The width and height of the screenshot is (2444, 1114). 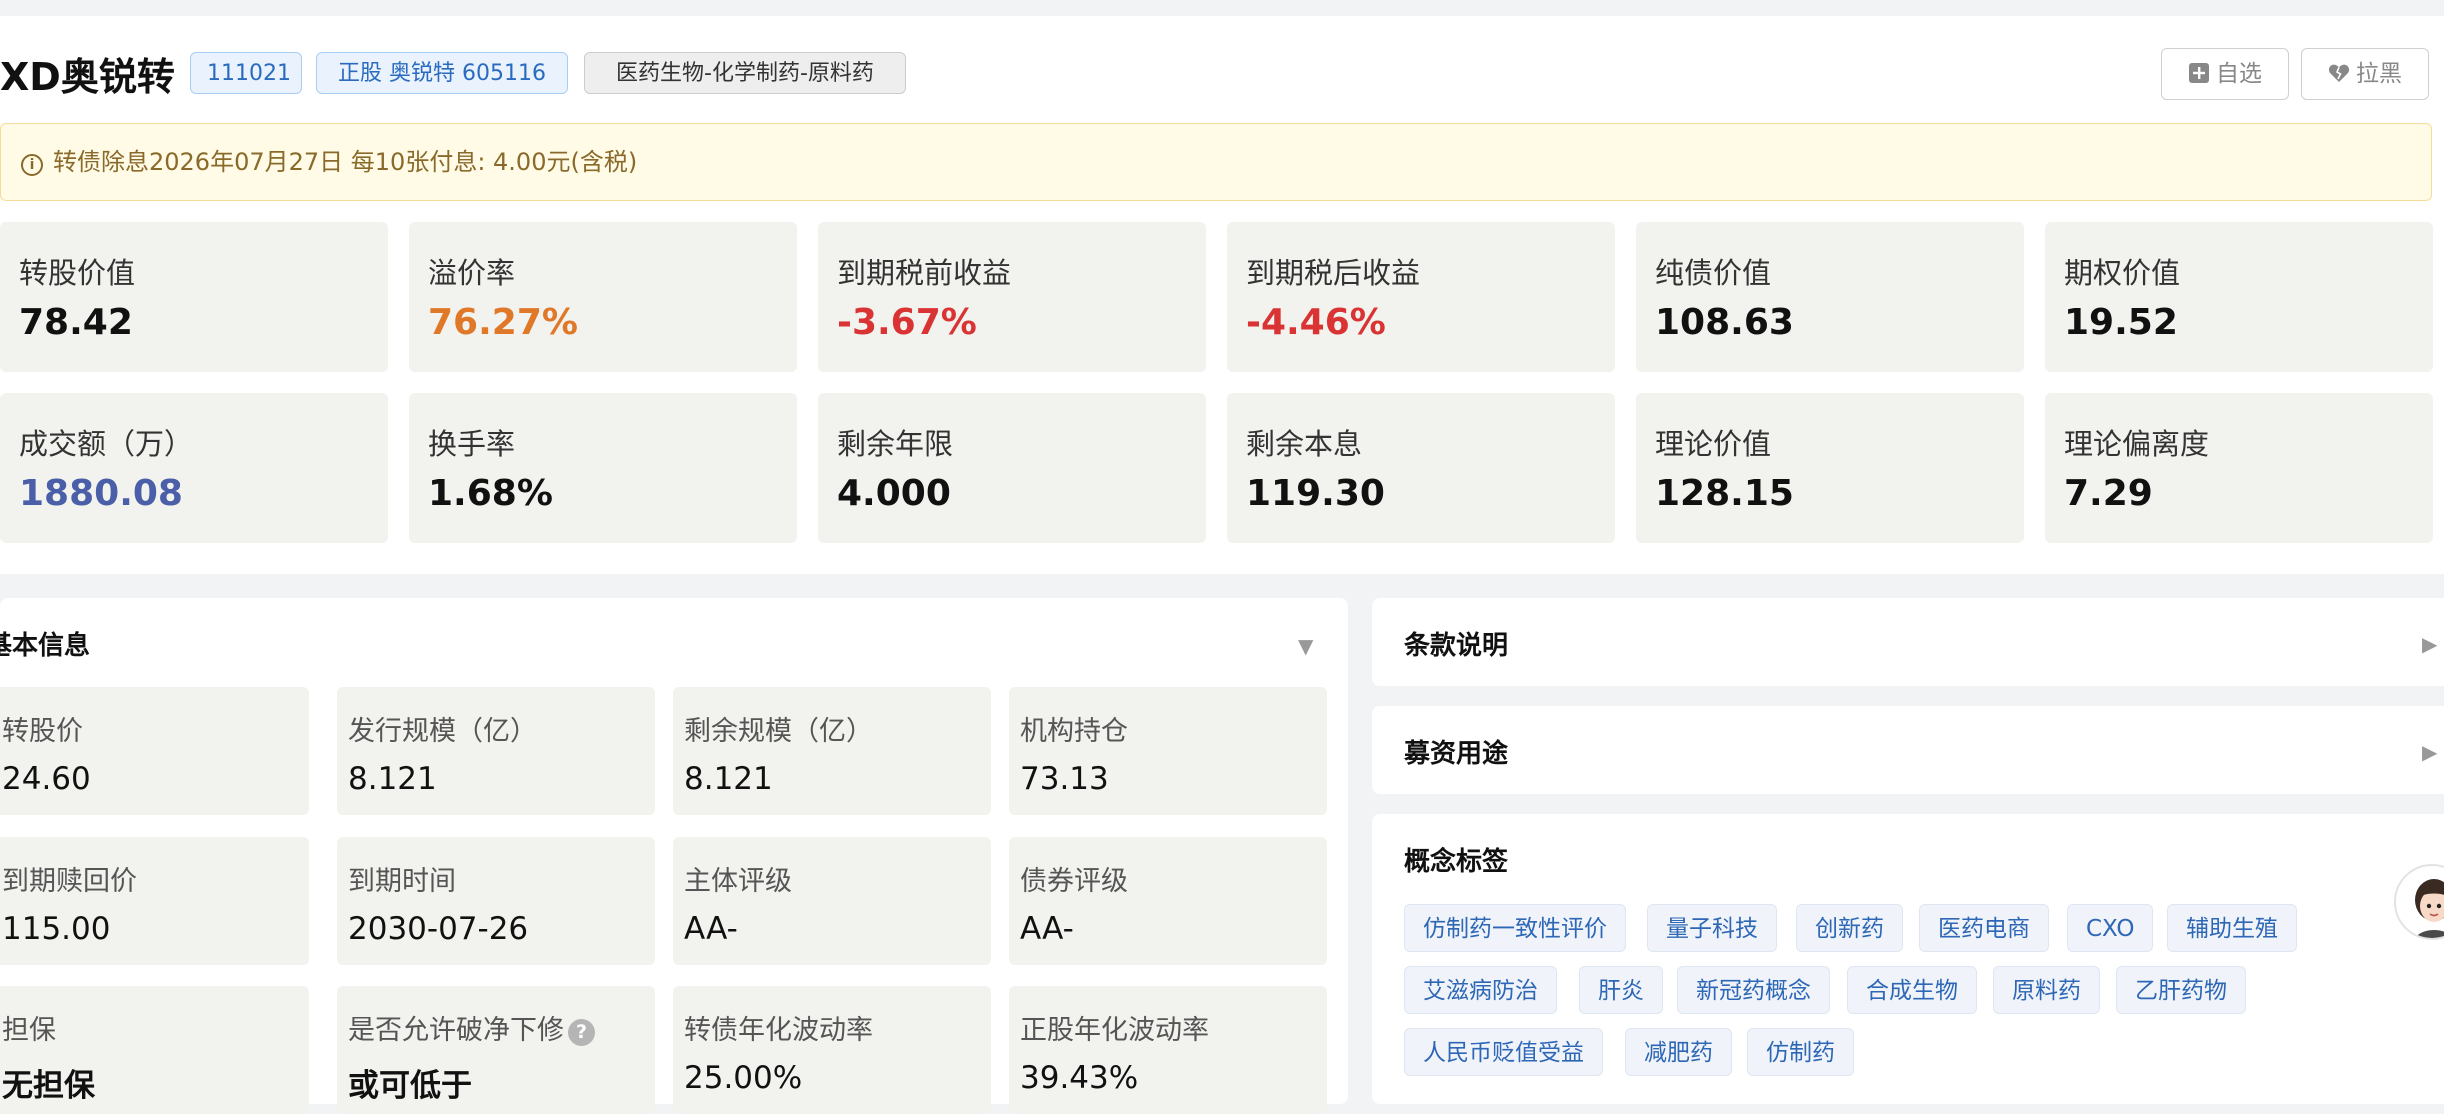 What do you see at coordinates (76, 322) in the screenshot?
I see `metric-value: 78.42` at bounding box center [76, 322].